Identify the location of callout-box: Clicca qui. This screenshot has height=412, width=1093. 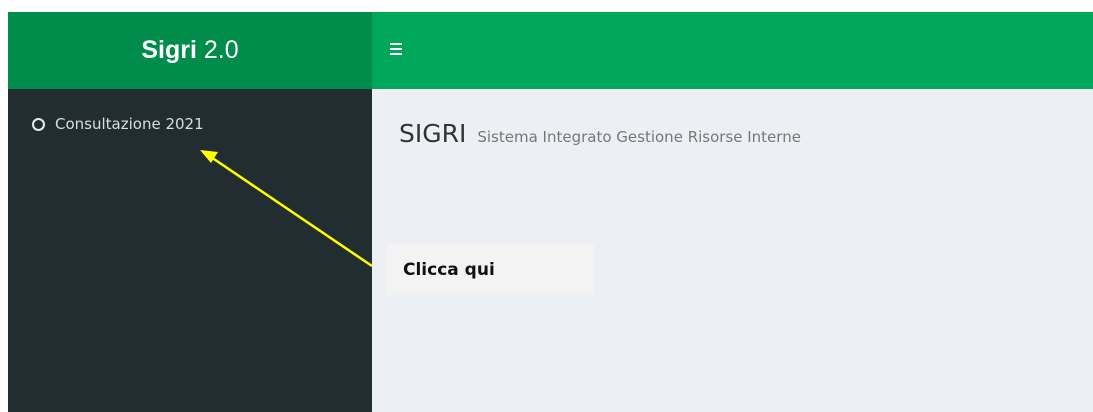
(490, 269).